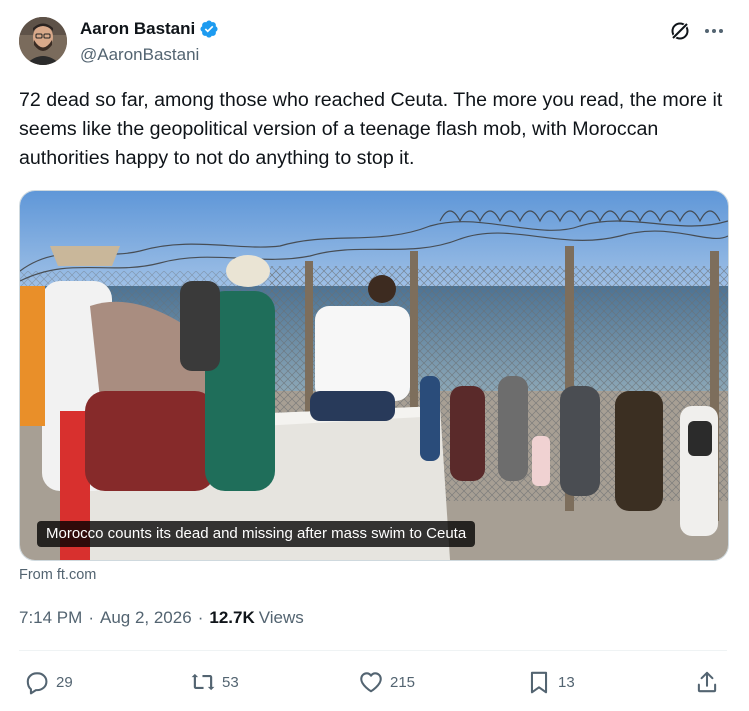 This screenshot has width=749, height=711. I want to click on share-button, so click(707, 682).